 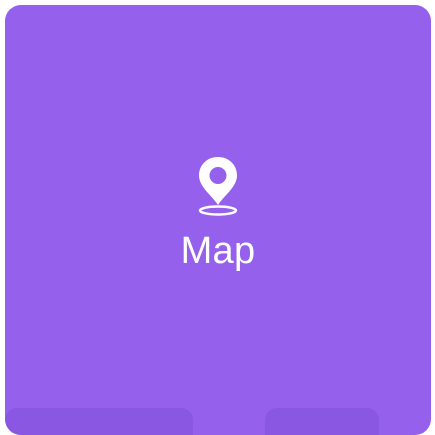 I want to click on bottom-strip-left, so click(x=99, y=421).